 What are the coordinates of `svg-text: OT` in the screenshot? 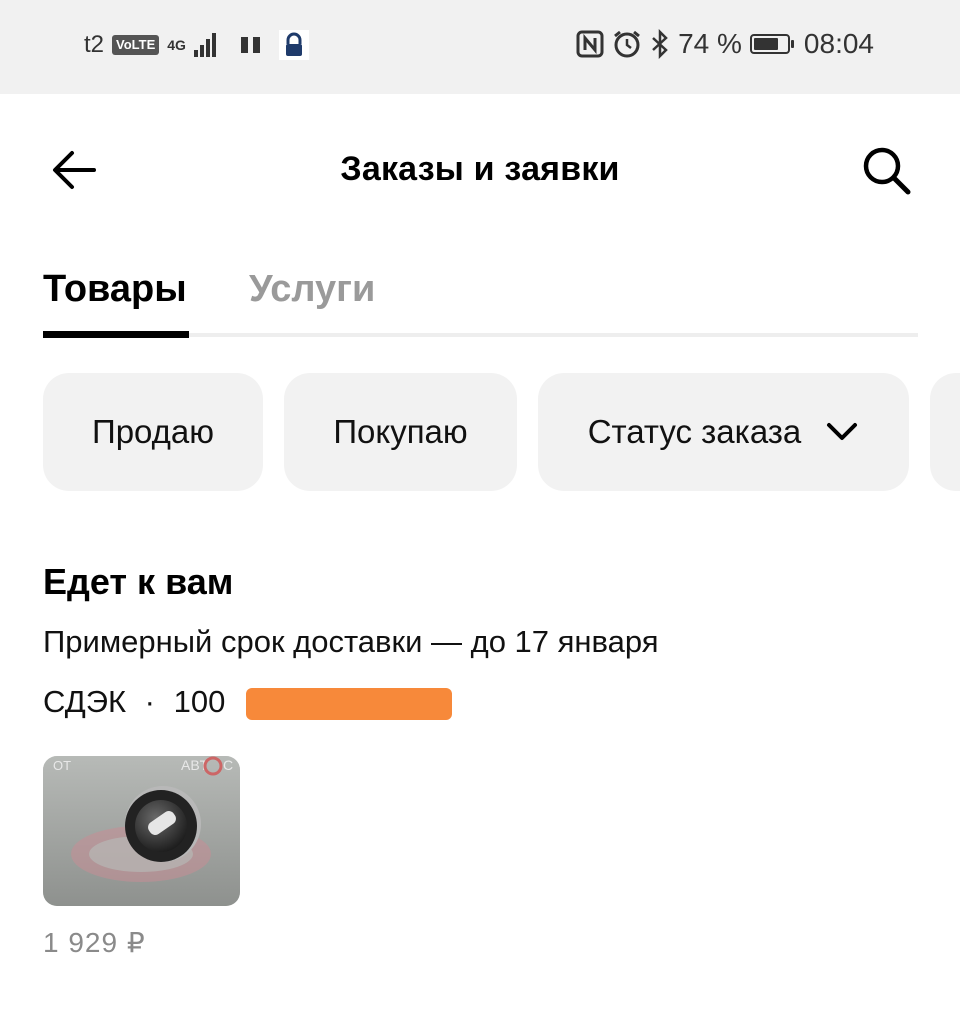 It's located at (62, 765).